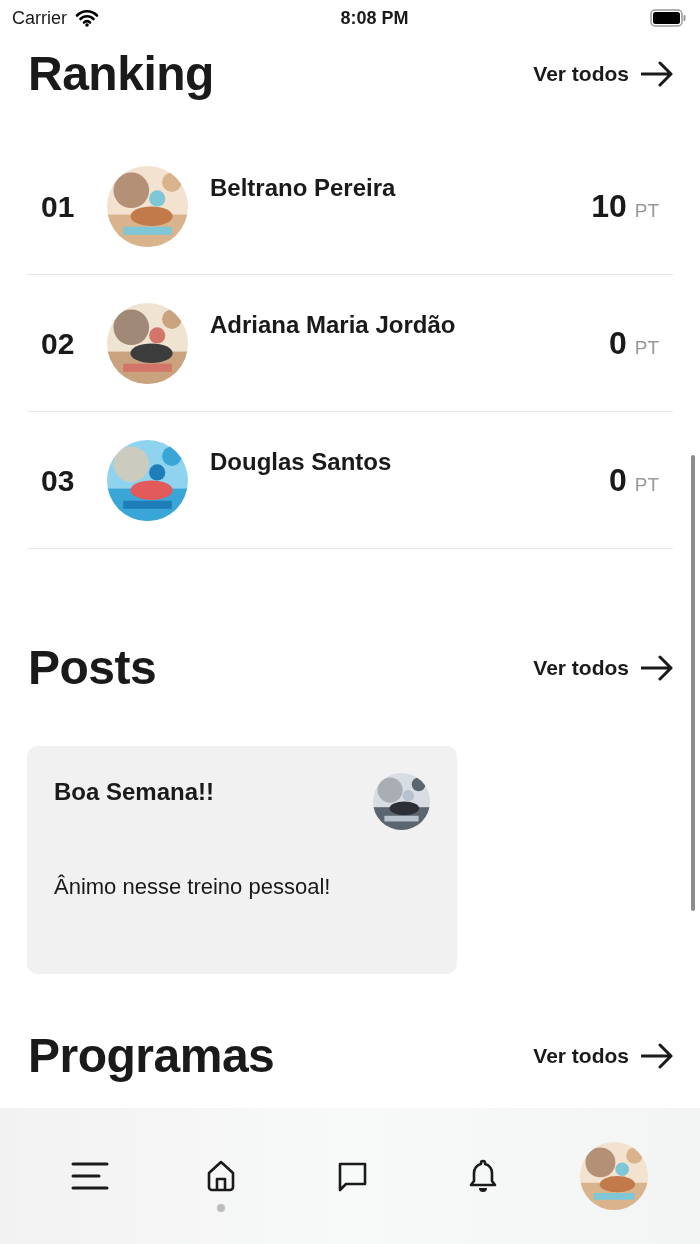 The width and height of the screenshot is (700, 1244). I want to click on user-name: Beltrano Pereira, so click(303, 188).